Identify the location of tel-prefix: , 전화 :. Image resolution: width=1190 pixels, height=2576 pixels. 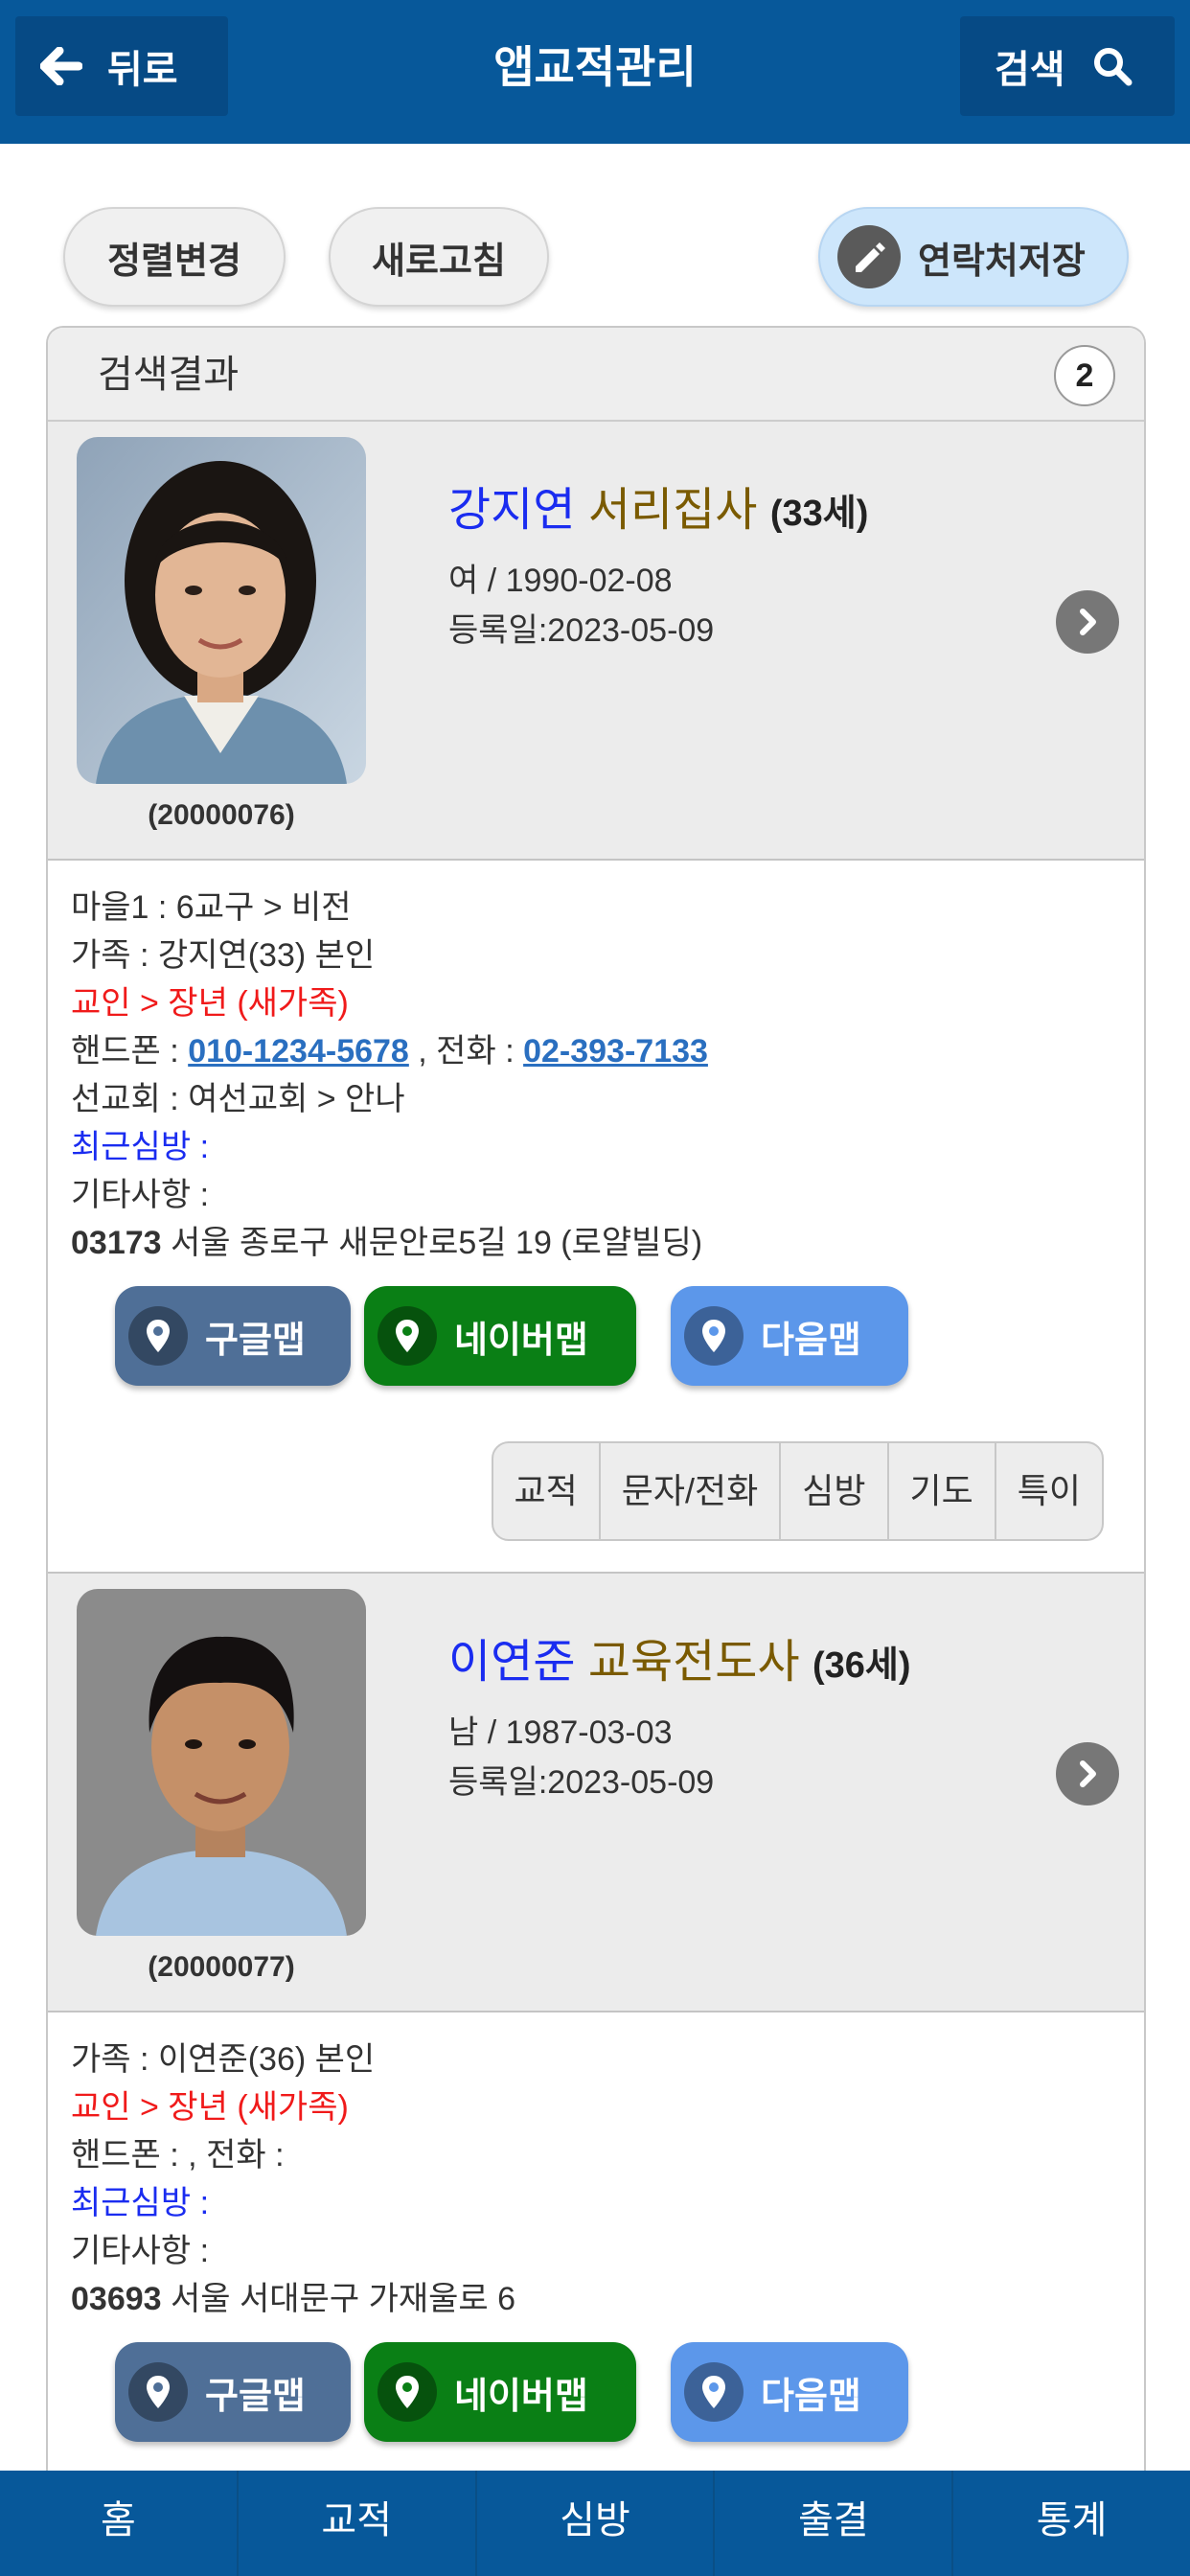
(466, 1051).